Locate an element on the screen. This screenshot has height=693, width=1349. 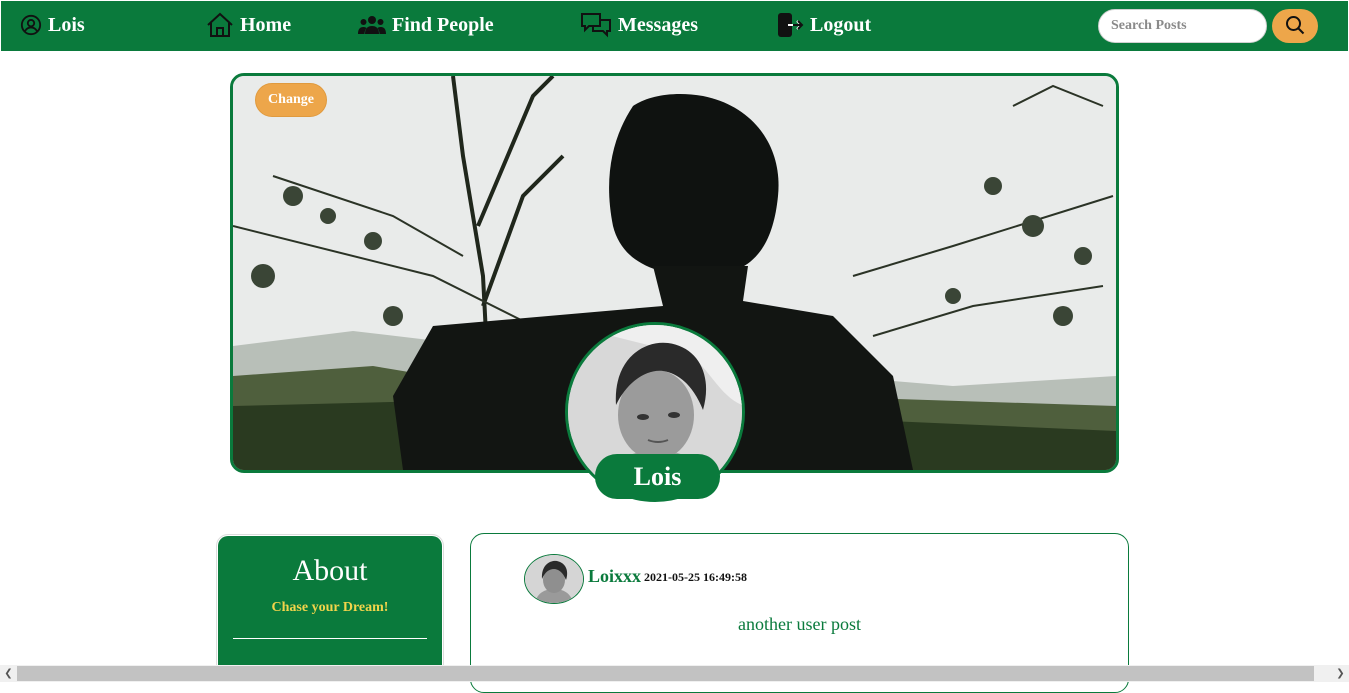
nav-messages-link: Messages is located at coordinates (639, 25).